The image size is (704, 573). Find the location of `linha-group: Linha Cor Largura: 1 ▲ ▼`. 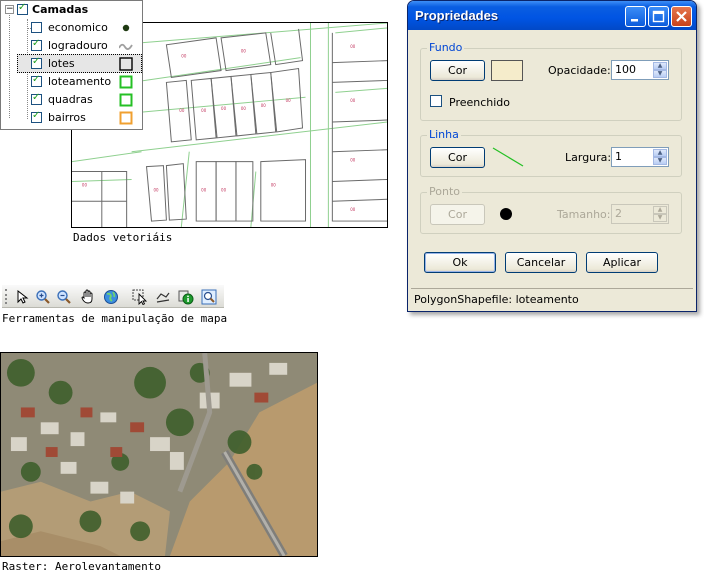

linha-group: Linha Cor Largura: 1 ▲ ▼ is located at coordinates (551, 152).